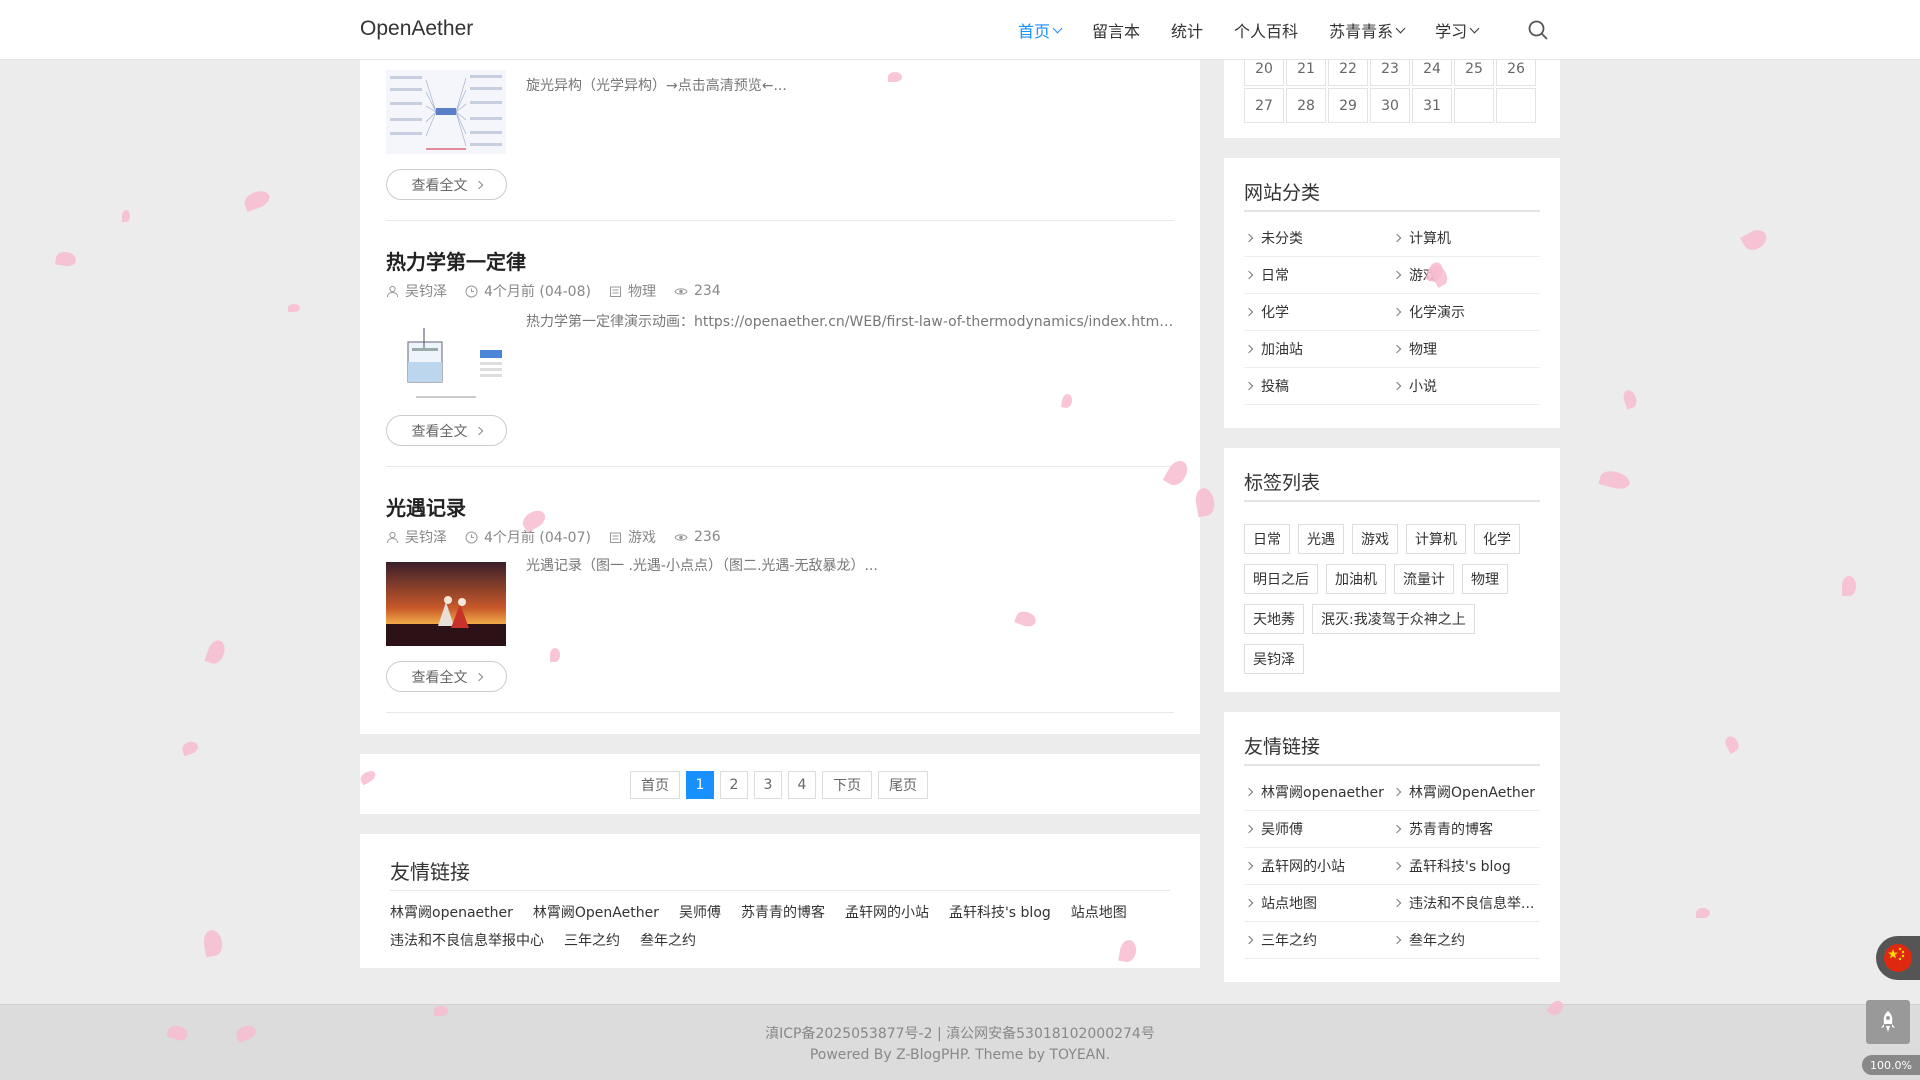 The image size is (1920, 1080). Describe the element at coordinates (734, 785) in the screenshot. I see `page-button: 2` at that location.